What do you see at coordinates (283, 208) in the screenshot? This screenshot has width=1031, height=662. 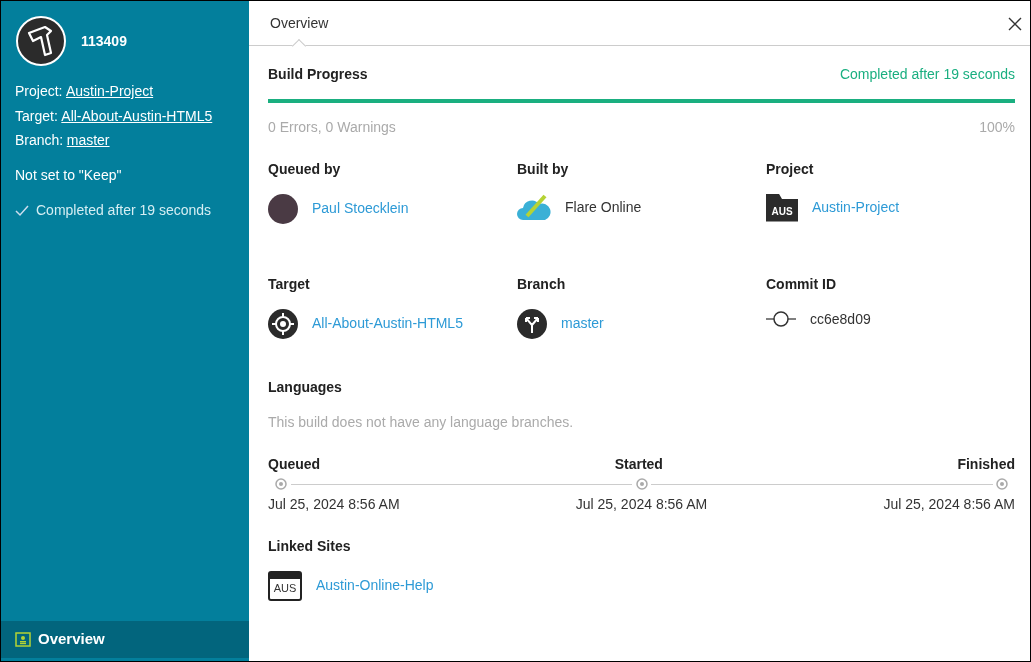 I see `avatar-icon` at bounding box center [283, 208].